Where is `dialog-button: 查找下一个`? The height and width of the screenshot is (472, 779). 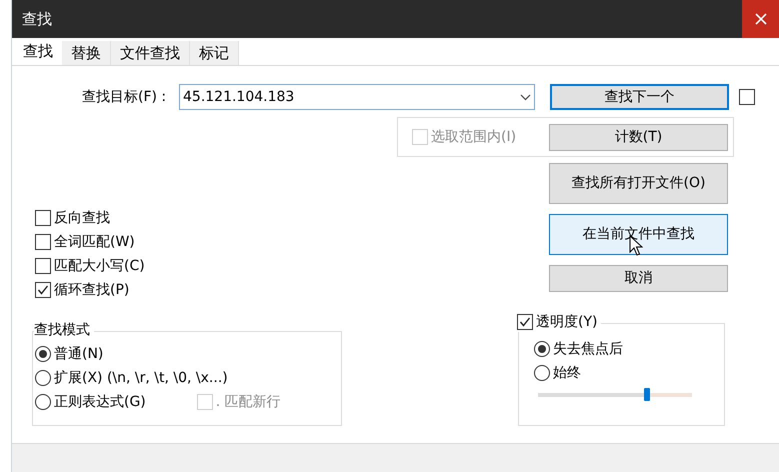
dialog-button: 查找下一个 is located at coordinates (639, 97).